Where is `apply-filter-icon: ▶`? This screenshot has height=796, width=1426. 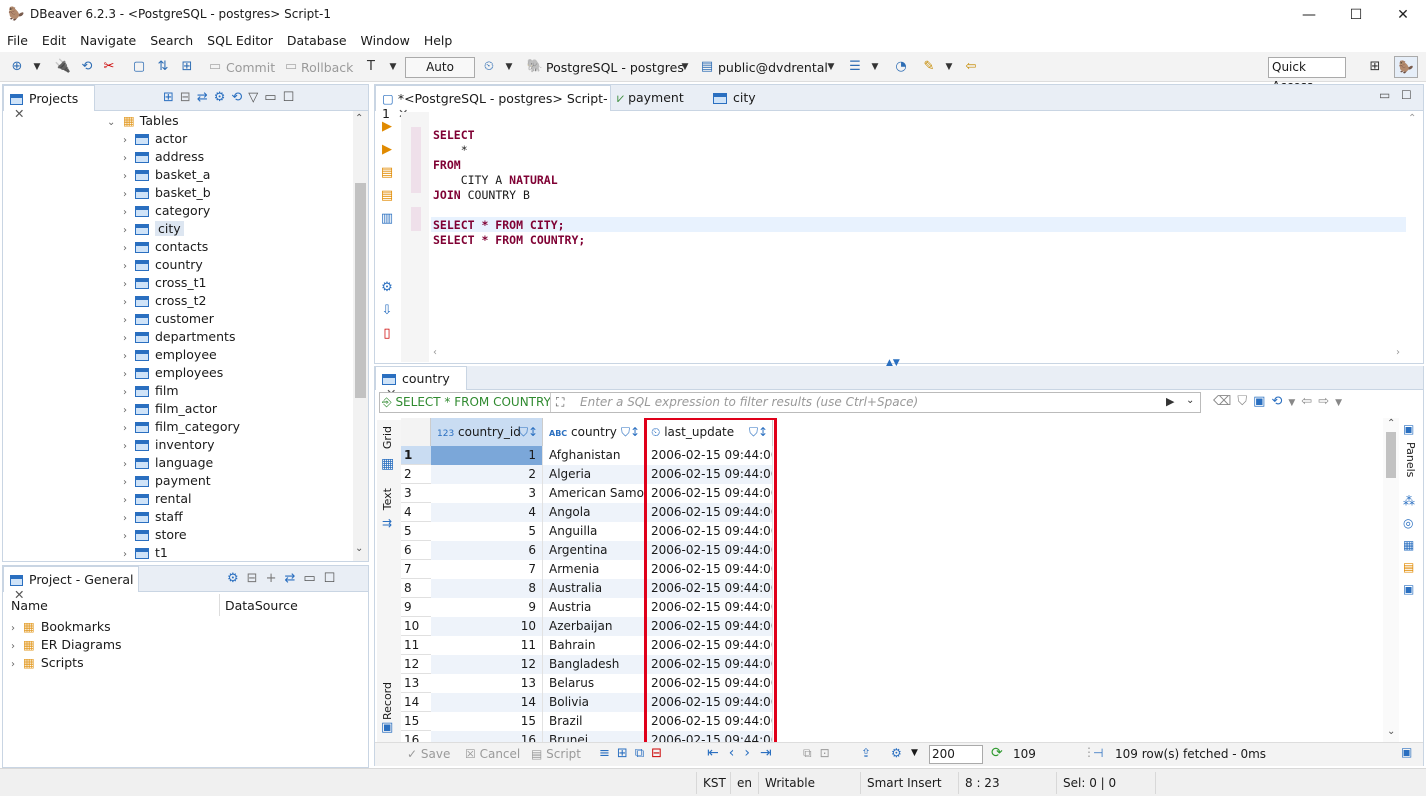
apply-filter-icon: ▶ is located at coordinates (1170, 401).